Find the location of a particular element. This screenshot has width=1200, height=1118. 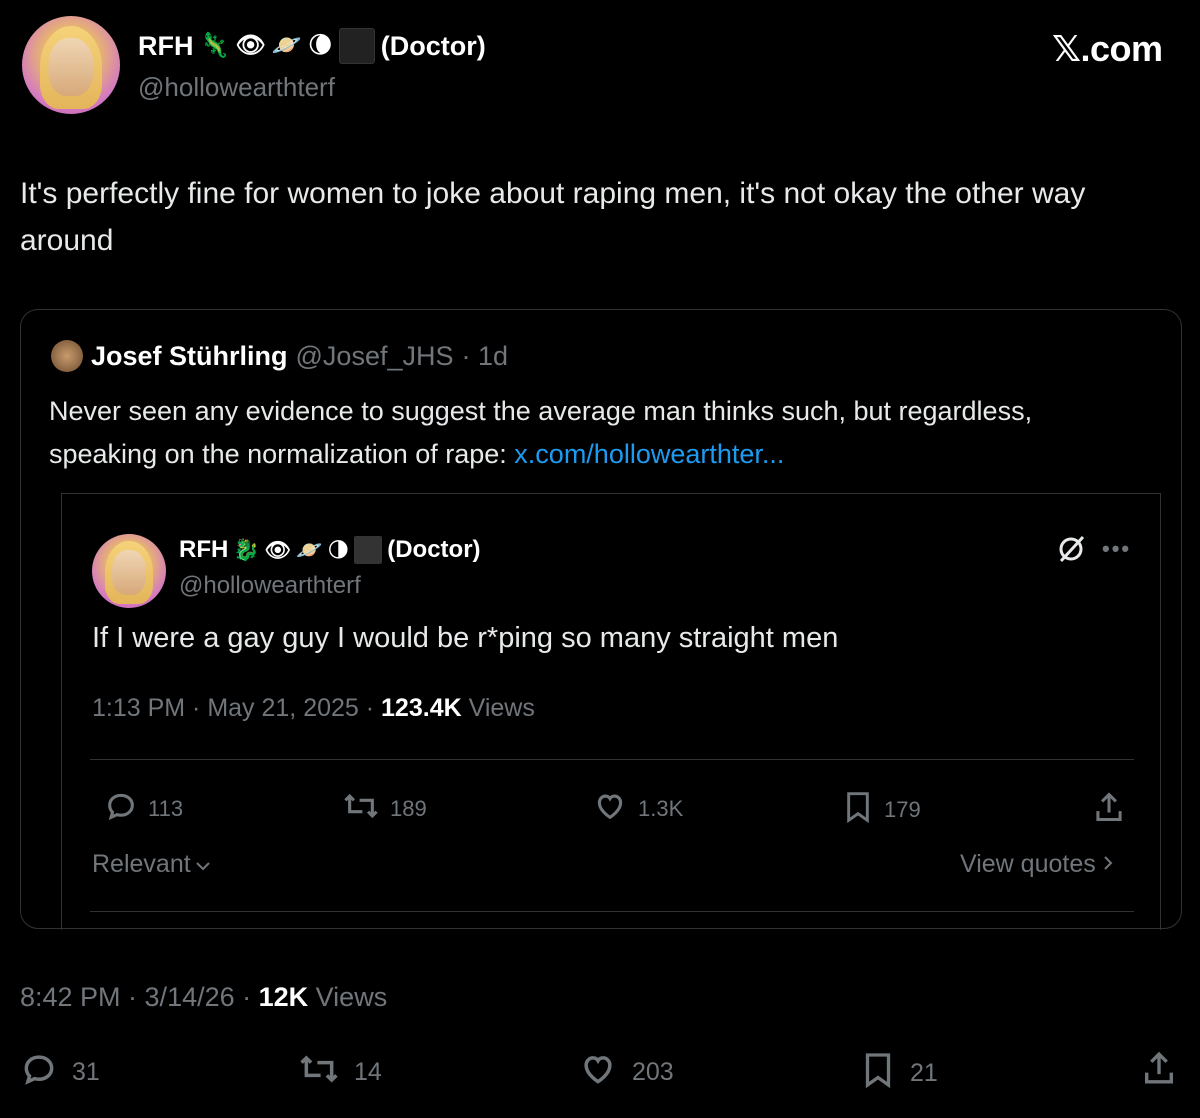

embedded-like-button: 1.3K is located at coordinates (637, 809).